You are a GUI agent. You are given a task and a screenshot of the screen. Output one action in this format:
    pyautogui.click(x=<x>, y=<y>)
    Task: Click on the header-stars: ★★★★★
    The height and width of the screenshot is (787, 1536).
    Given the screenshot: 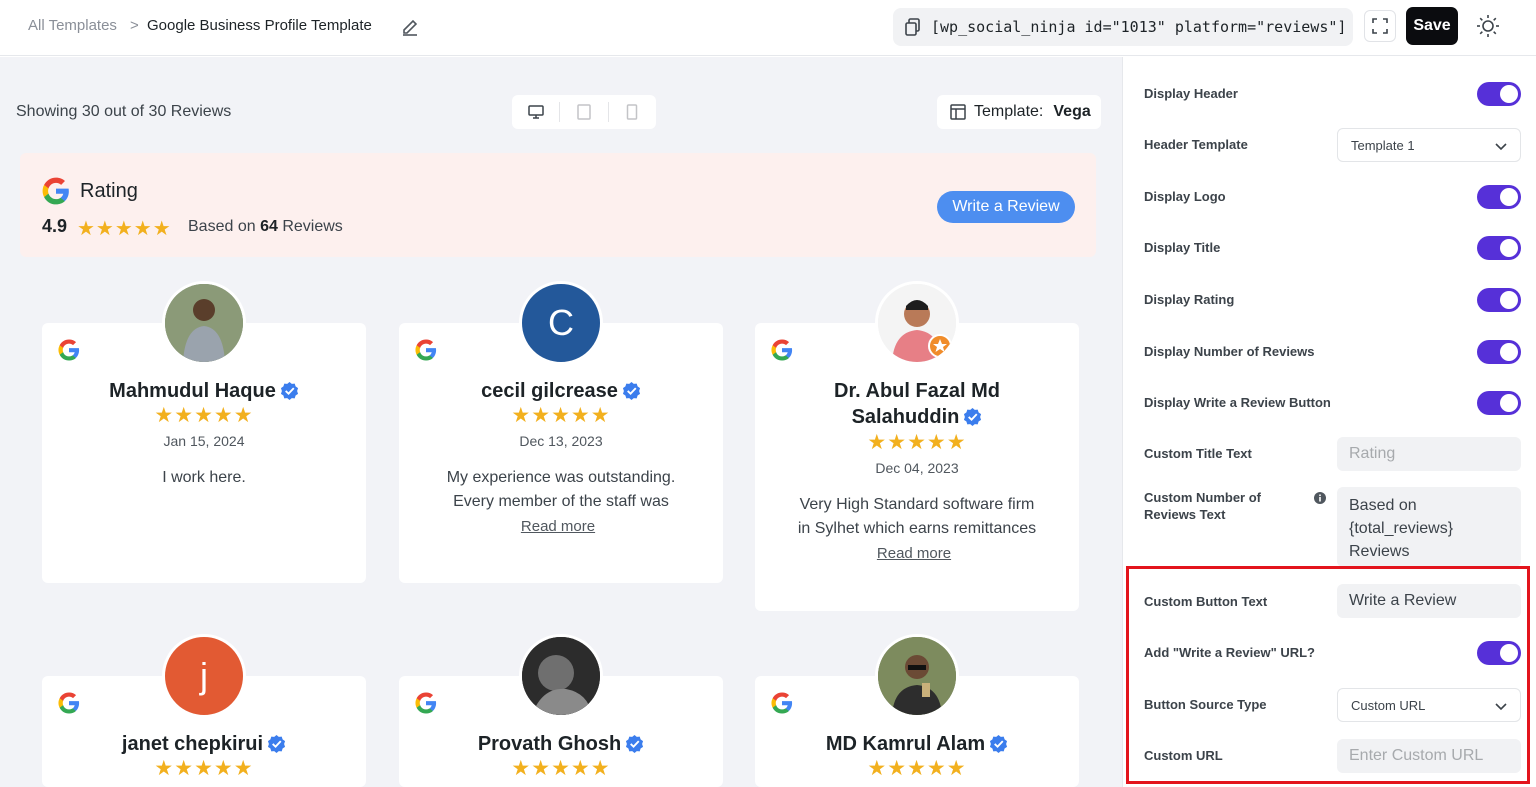 What is the action you would take?
    pyautogui.click(x=124, y=229)
    